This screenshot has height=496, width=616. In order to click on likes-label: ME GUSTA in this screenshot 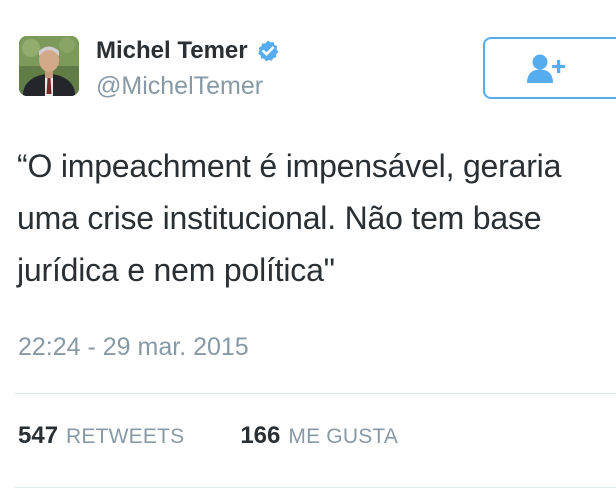, I will do `click(343, 436)`.